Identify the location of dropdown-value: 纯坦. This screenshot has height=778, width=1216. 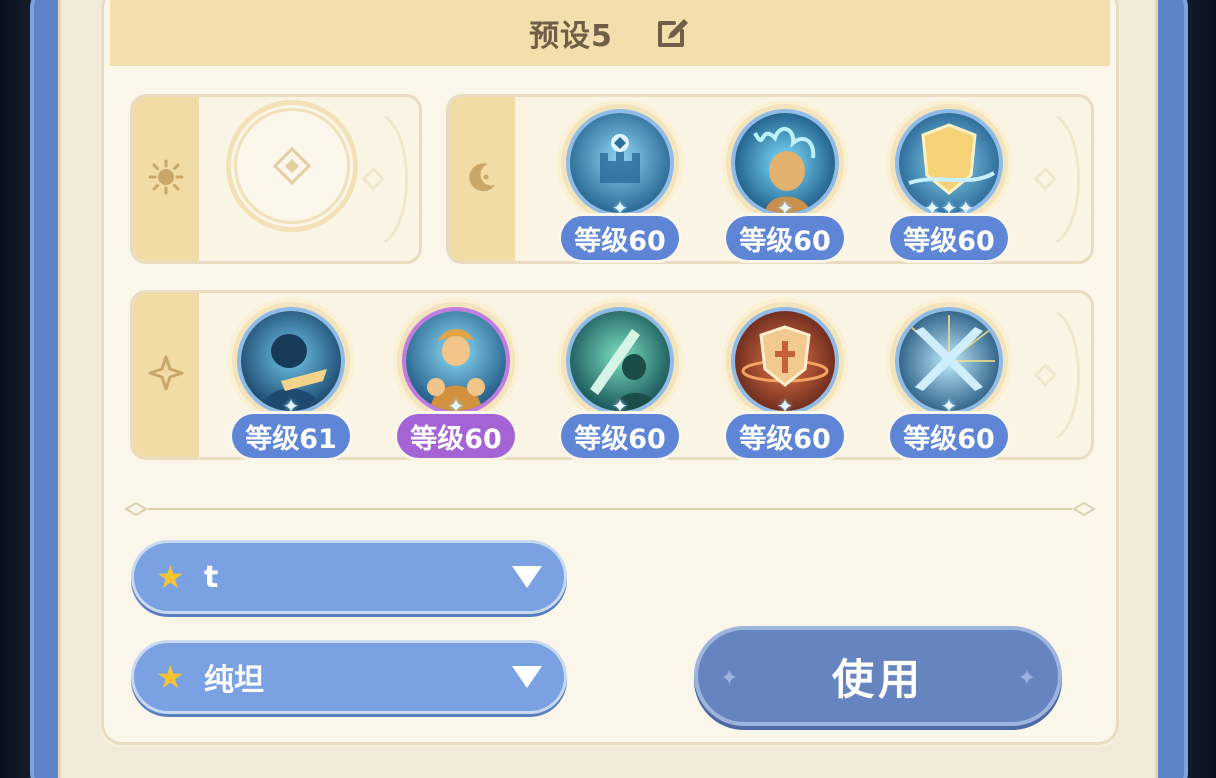
(234, 680).